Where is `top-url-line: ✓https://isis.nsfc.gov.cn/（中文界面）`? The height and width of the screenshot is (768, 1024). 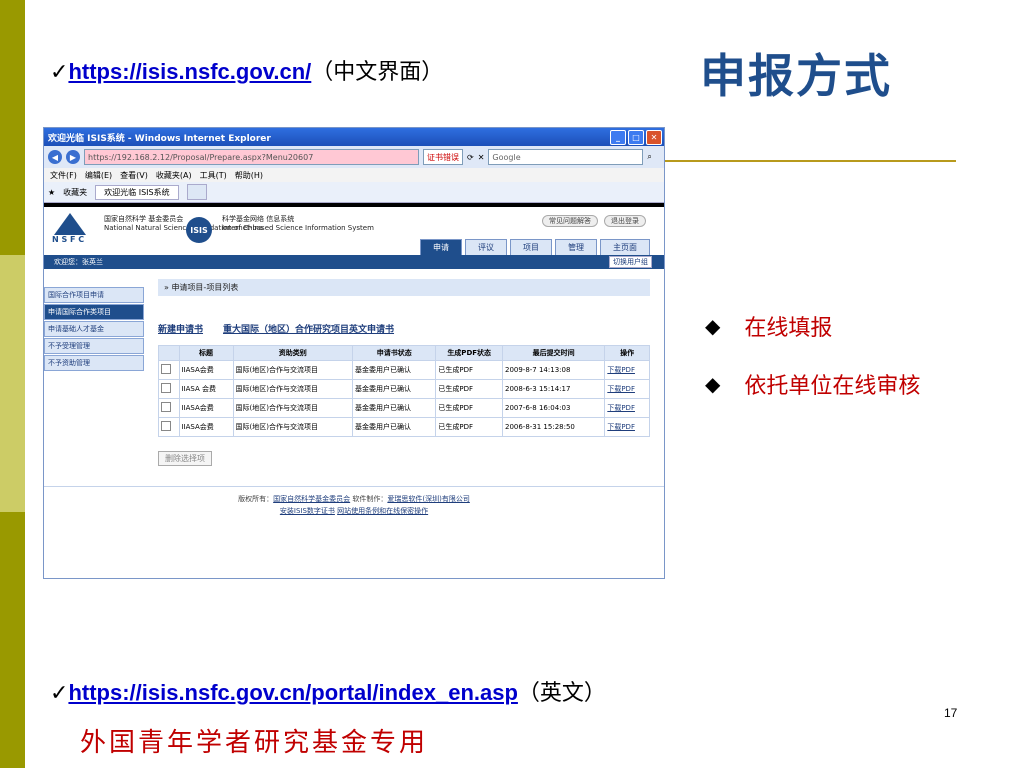
top-url-line: ✓https://isis.nsfc.gov.cn/（中文界面） is located at coordinates (246, 70).